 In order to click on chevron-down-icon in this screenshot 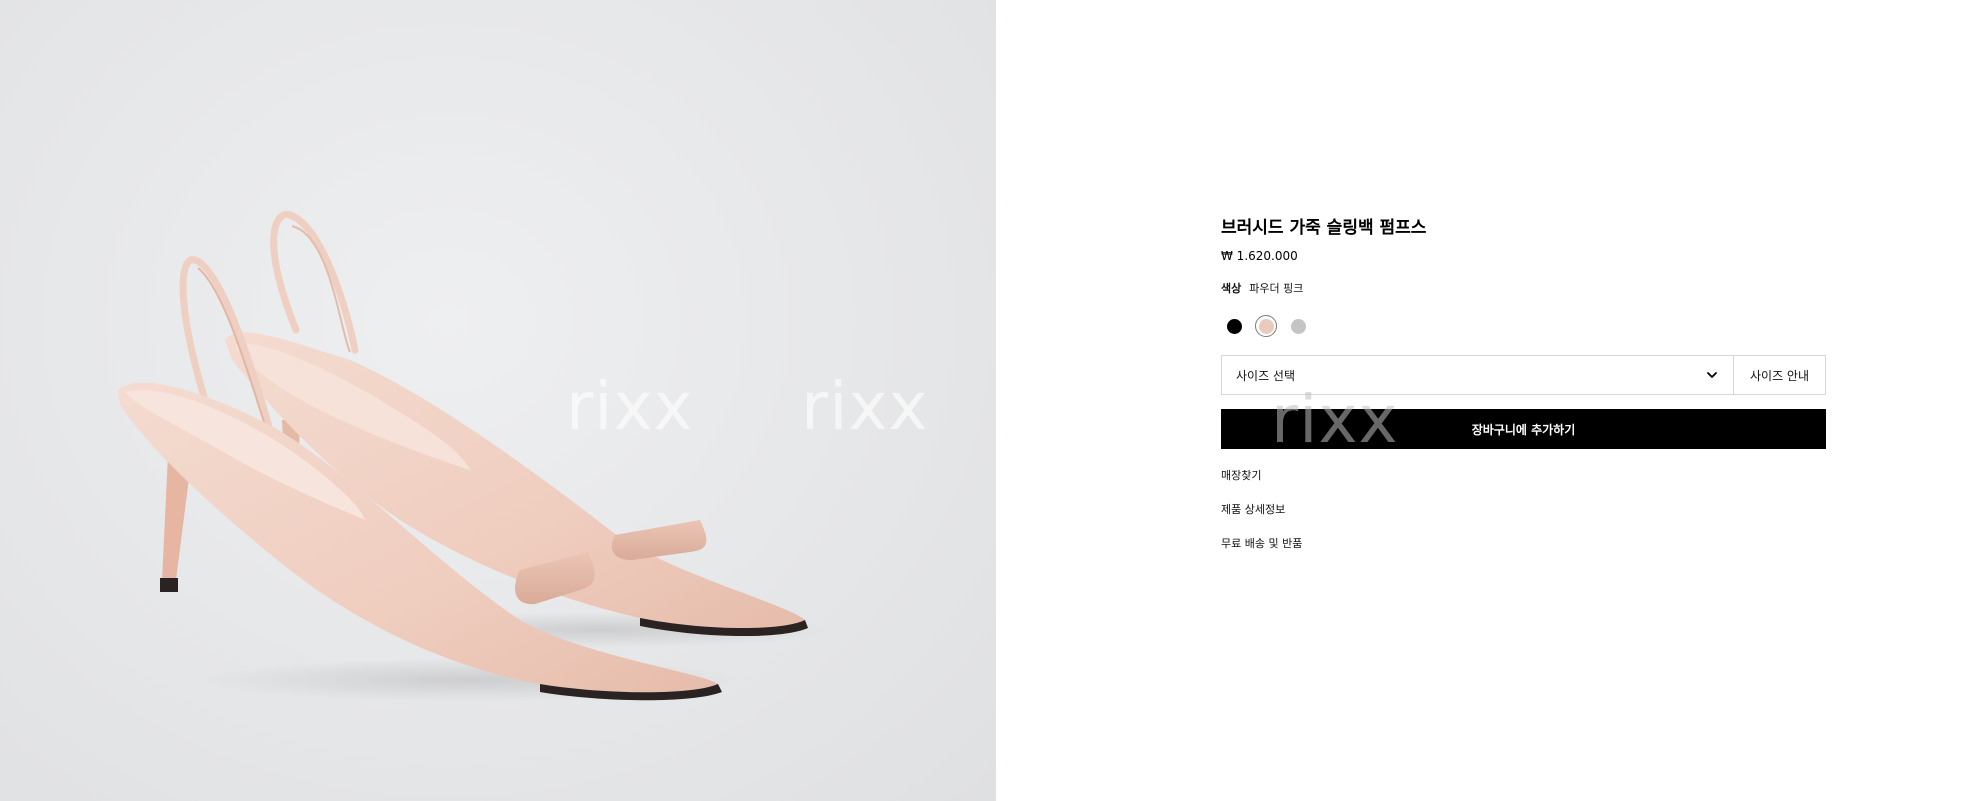, I will do `click(1712, 375)`.